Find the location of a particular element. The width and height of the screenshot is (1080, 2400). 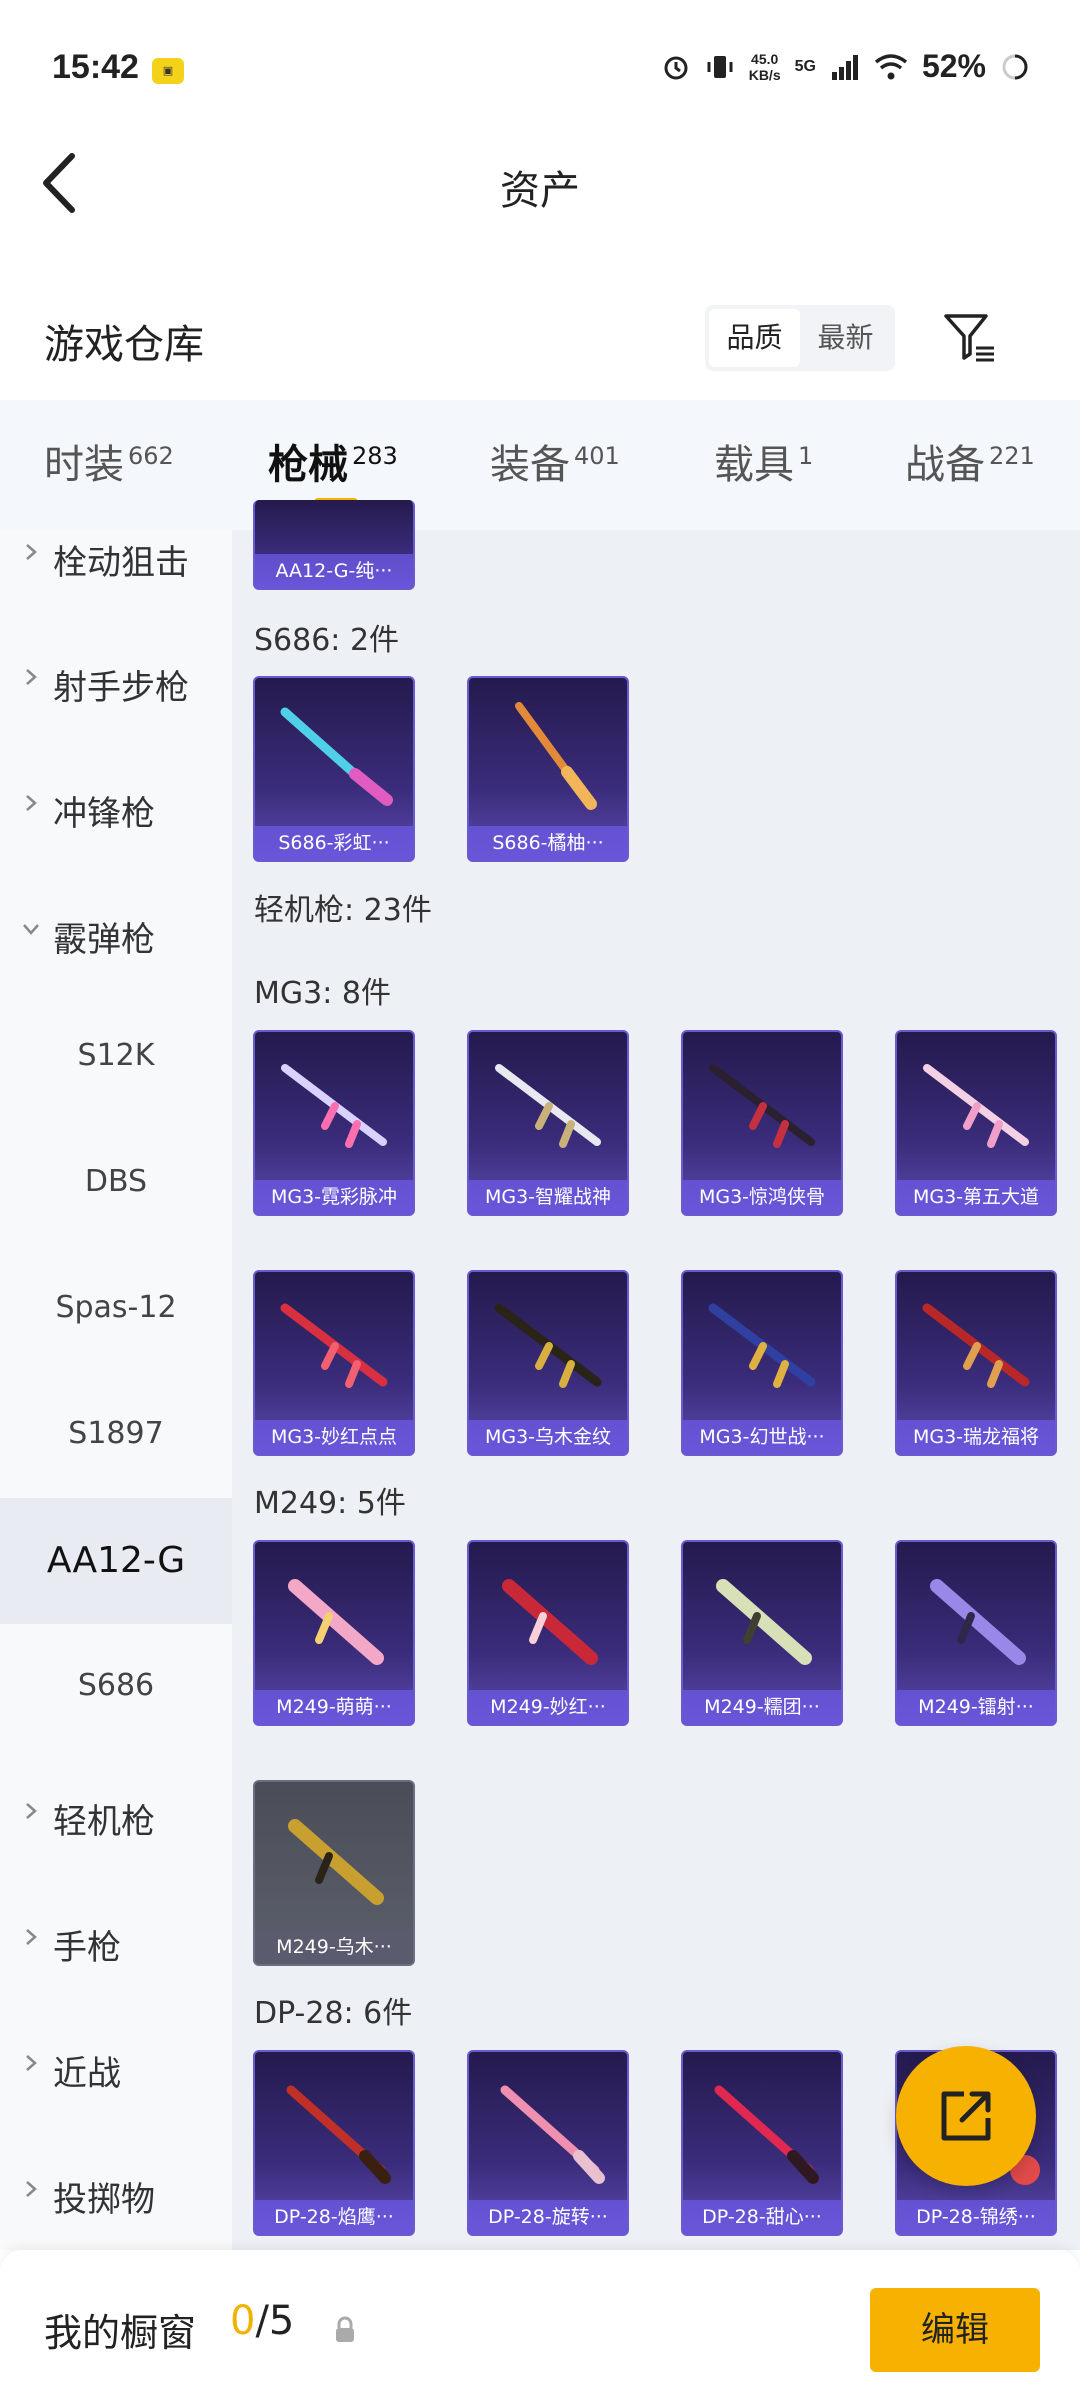

item-card: MG3-智耀战神 is located at coordinates (548, 1123).